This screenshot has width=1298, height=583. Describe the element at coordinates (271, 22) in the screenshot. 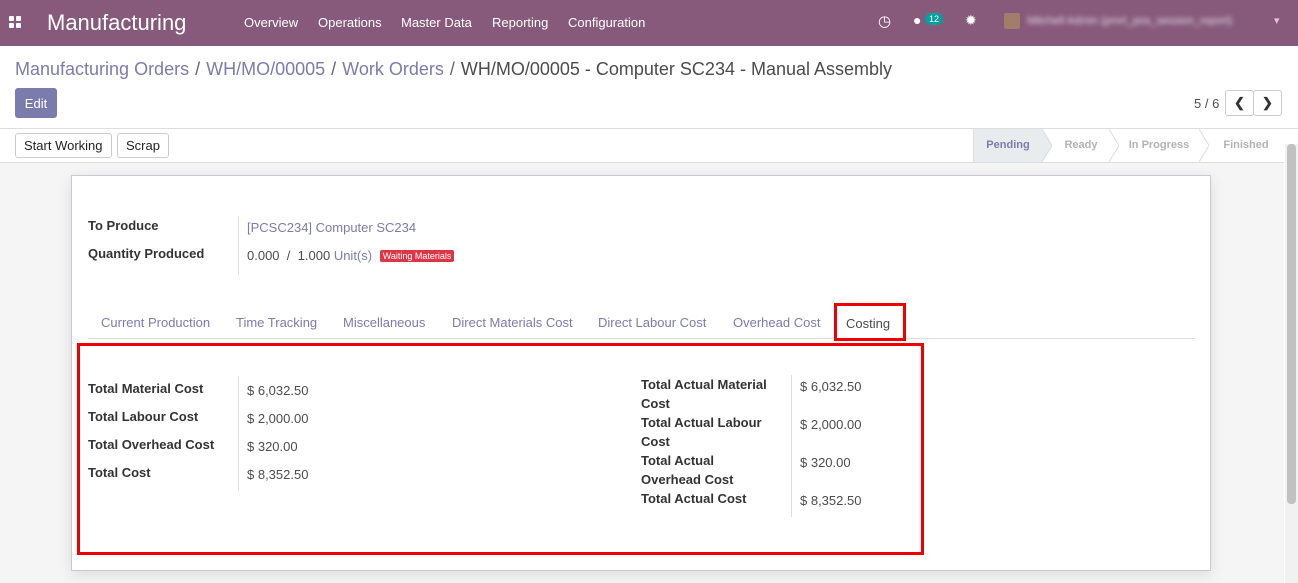

I see `menu-overview: Overview` at that location.